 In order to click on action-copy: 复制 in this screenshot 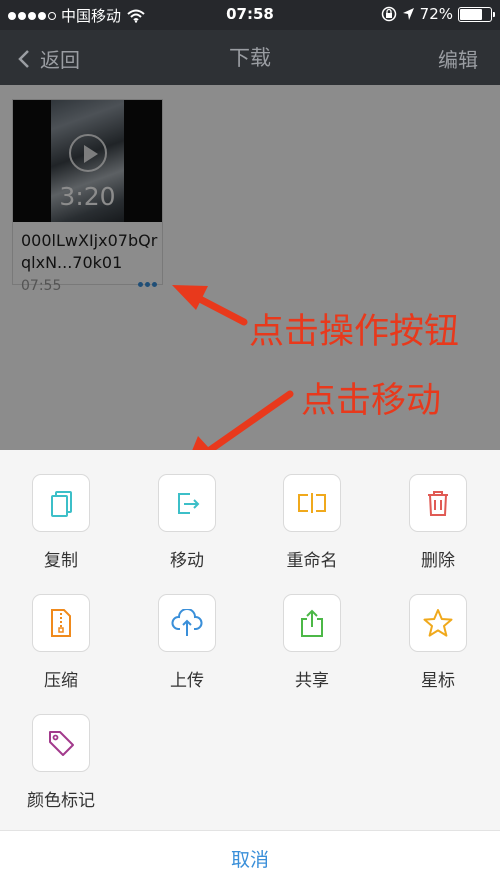, I will do `click(61, 522)`.